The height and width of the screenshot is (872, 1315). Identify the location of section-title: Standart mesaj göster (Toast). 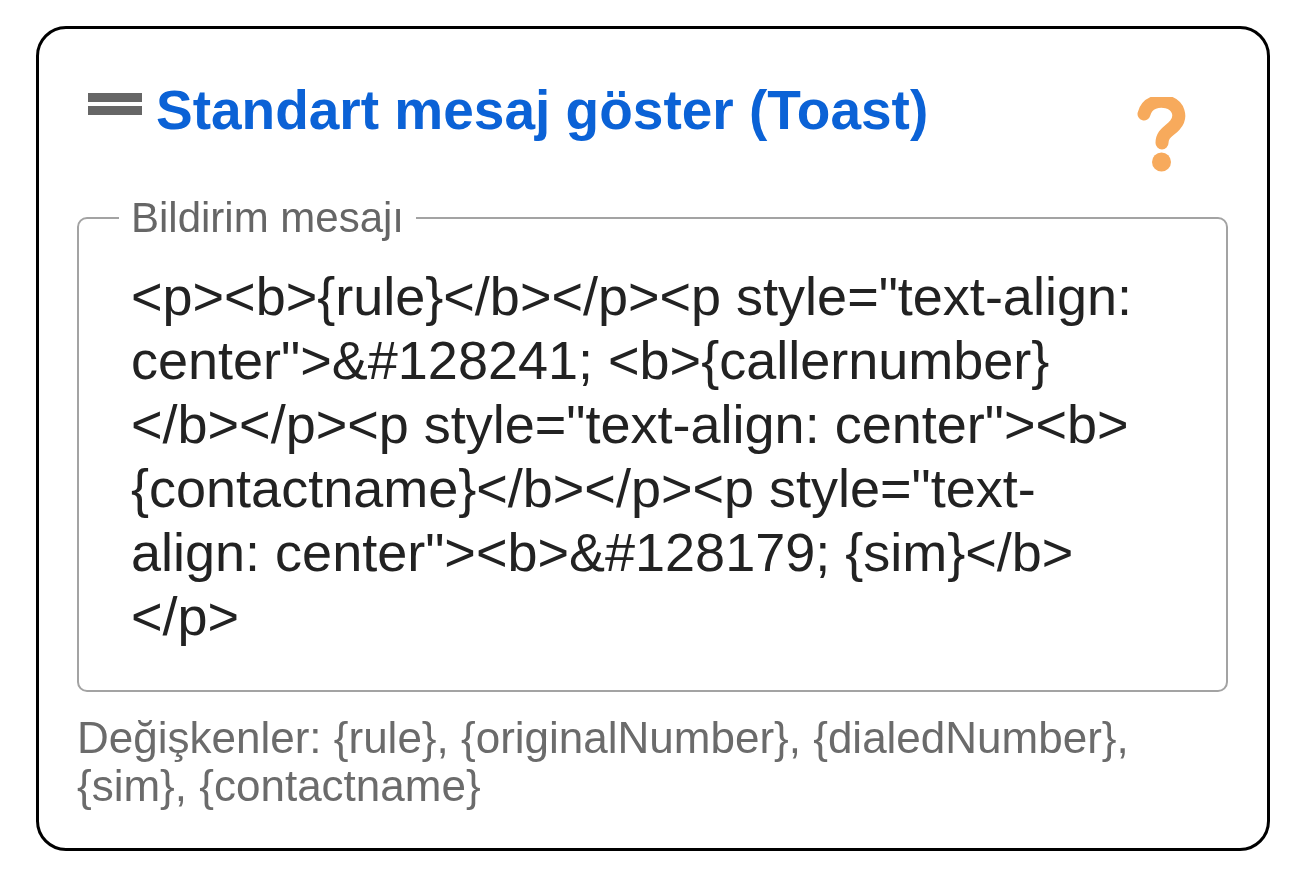
(542, 110).